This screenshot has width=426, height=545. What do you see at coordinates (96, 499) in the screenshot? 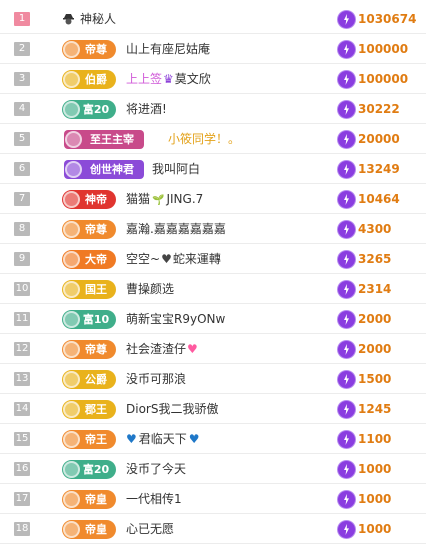
I see `level-badge-label: 帝皇` at bounding box center [96, 499].